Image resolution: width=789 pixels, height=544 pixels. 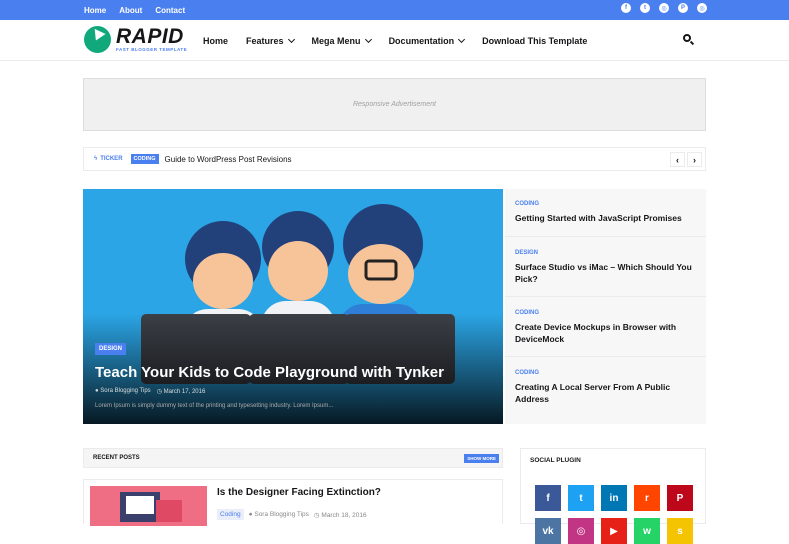 What do you see at coordinates (342, 40) in the screenshot?
I see `nav-mega-menu: Mega Menu` at bounding box center [342, 40].